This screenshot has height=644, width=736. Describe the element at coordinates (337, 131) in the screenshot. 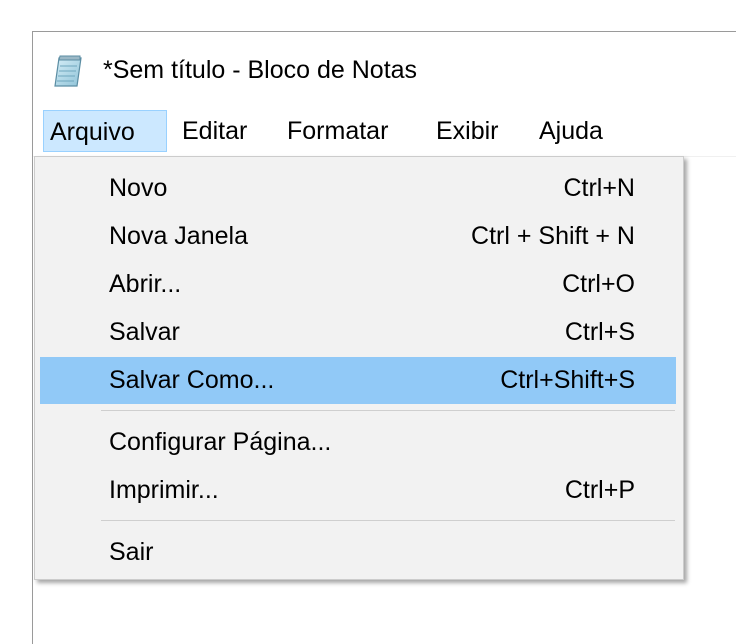

I see `menu-formatar: Formatar` at that location.